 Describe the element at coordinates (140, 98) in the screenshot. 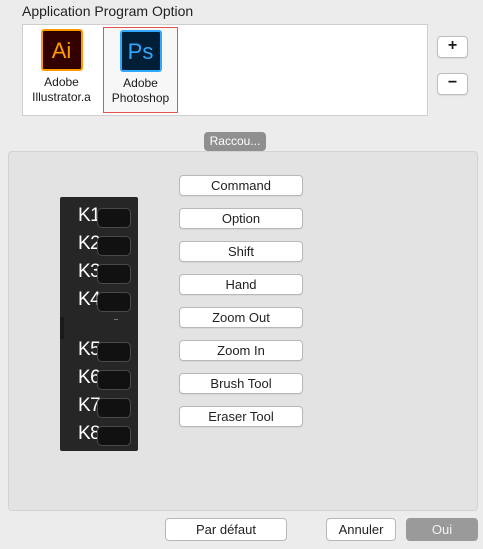

I see `app-name-line2: Photoshop` at that location.